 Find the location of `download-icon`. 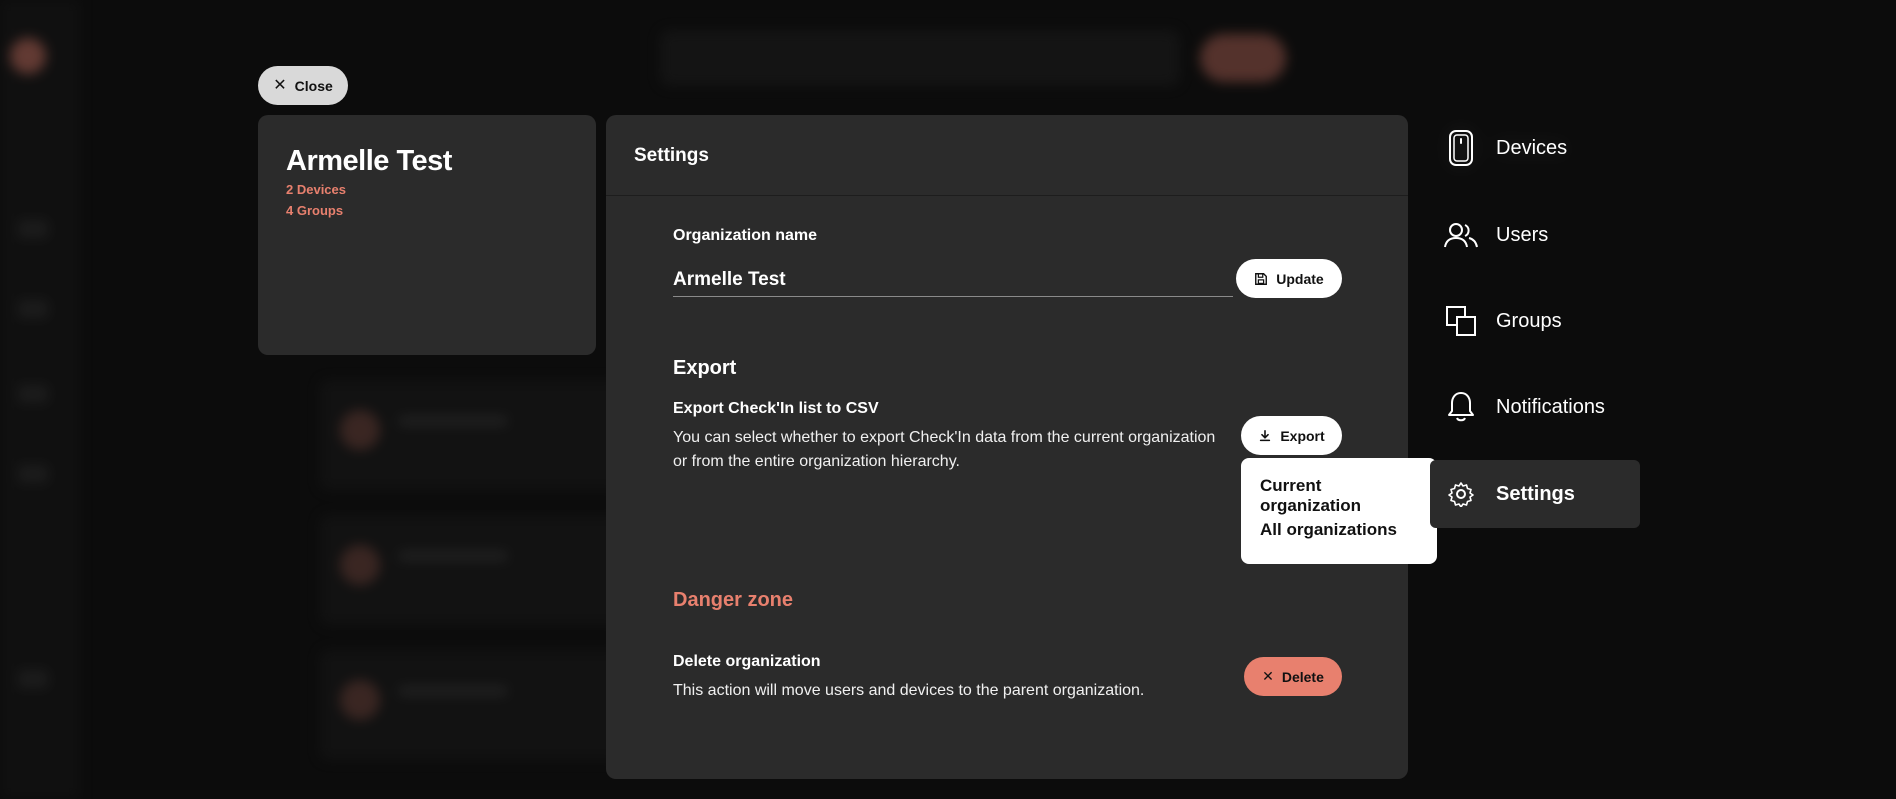

download-icon is located at coordinates (1265, 435).